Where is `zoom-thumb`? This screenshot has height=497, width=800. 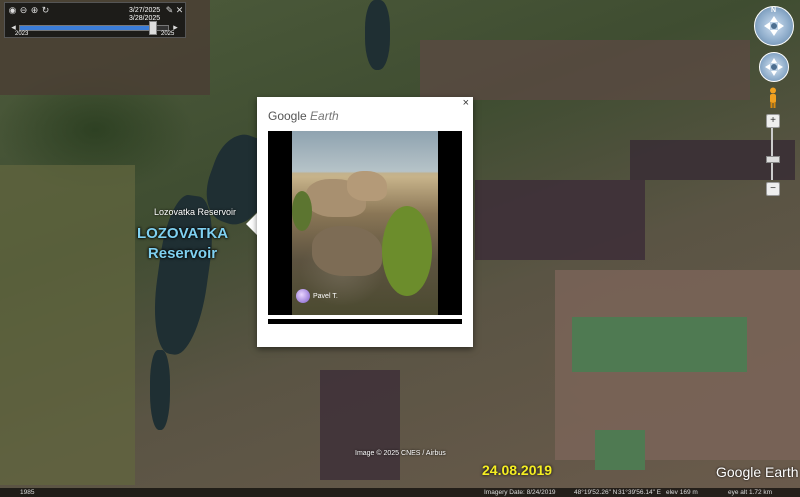
zoom-thumb is located at coordinates (773, 160).